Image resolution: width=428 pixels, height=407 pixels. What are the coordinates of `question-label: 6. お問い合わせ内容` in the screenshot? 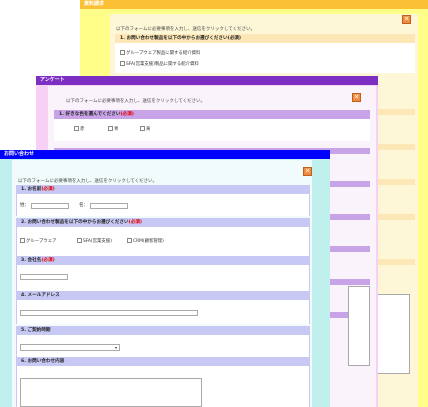 It's located at (43, 361).